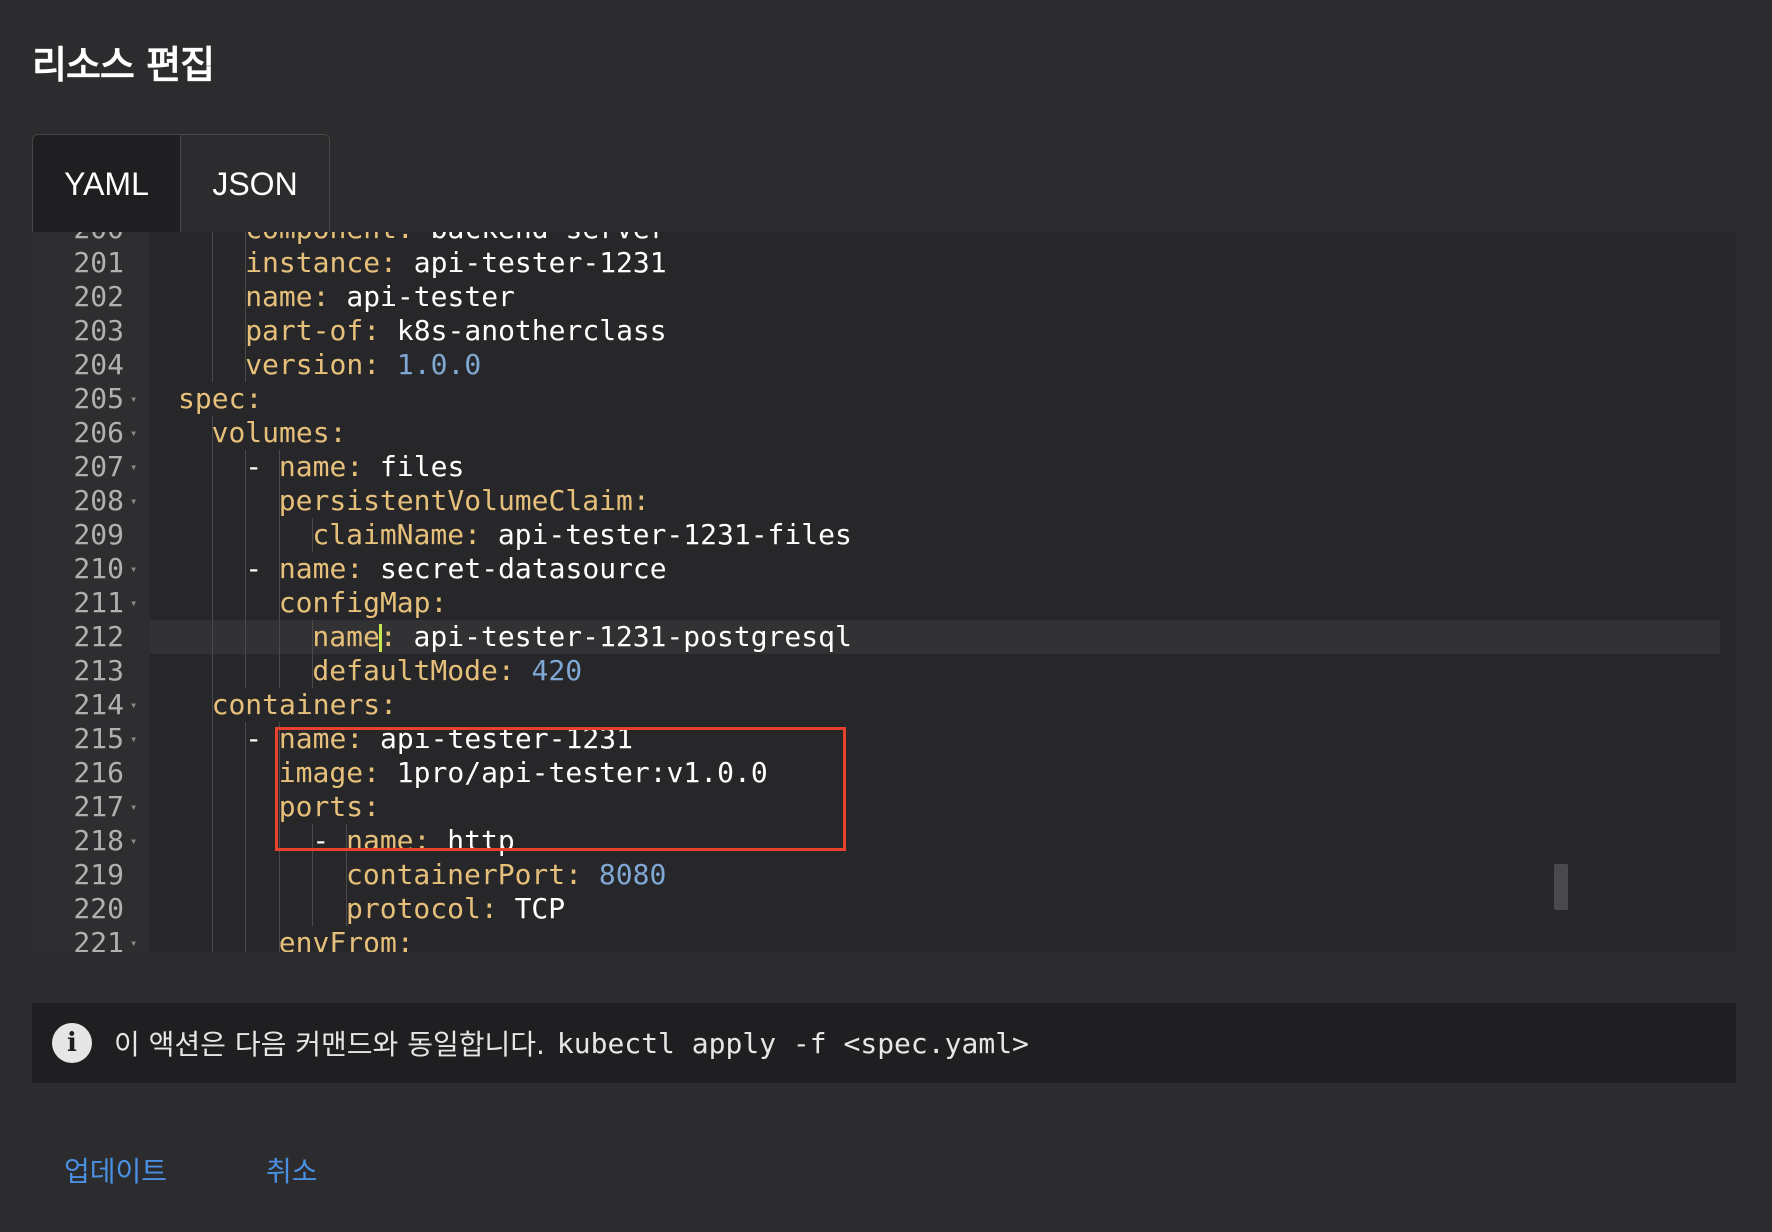  I want to click on tab-json: JSON, so click(255, 184).